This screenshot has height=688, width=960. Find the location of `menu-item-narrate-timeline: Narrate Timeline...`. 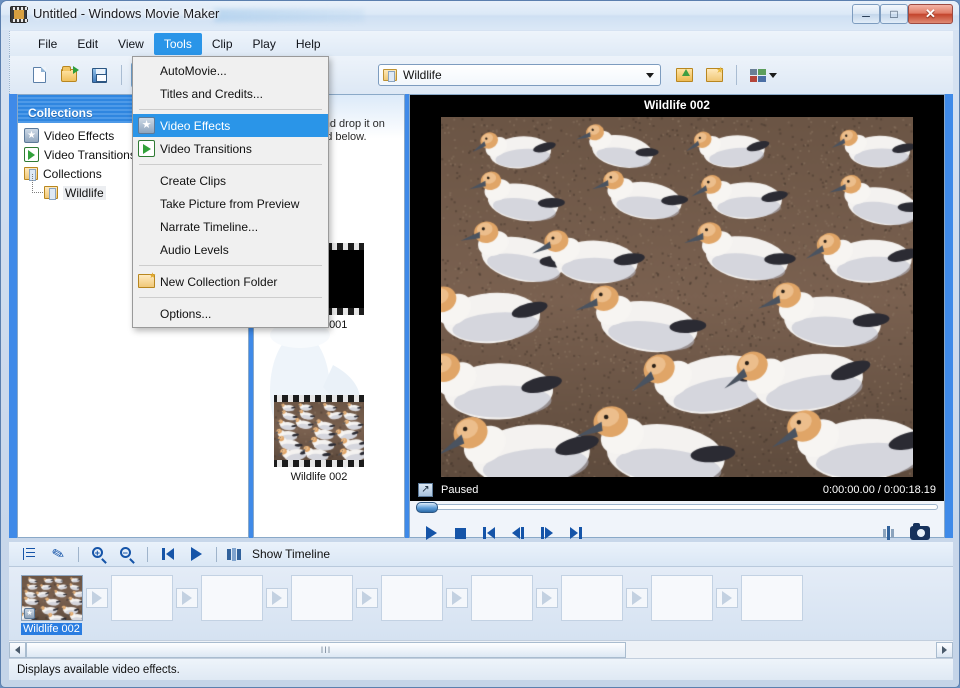

menu-item-narrate-timeline: Narrate Timeline... is located at coordinates (230, 226).